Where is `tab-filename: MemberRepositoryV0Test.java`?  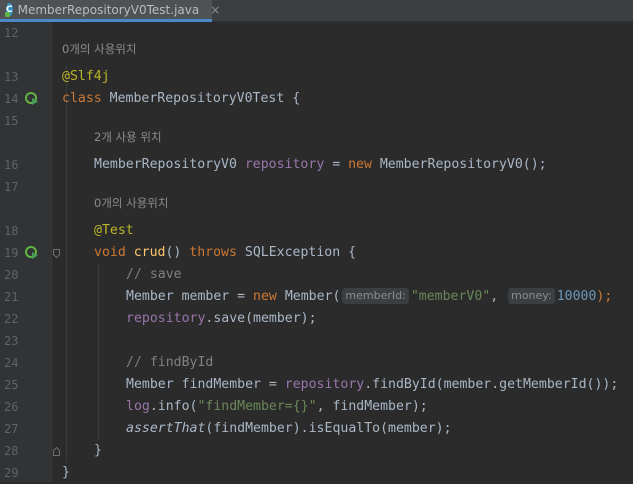
tab-filename: MemberRepositoryV0Test.java is located at coordinates (108, 9).